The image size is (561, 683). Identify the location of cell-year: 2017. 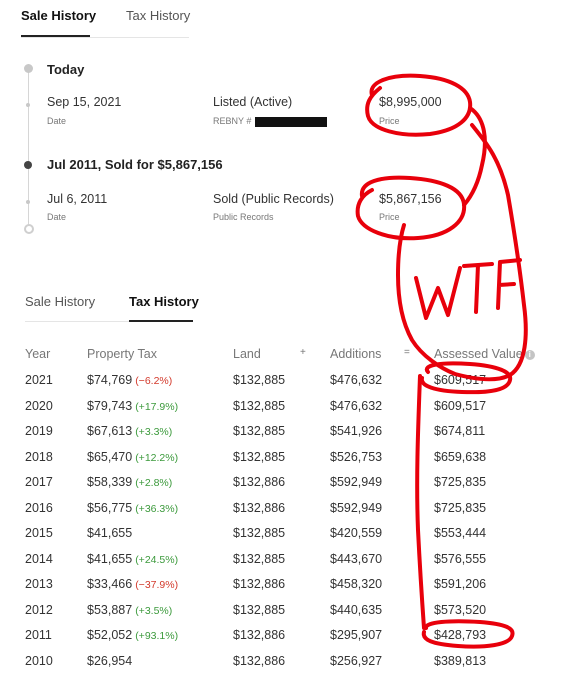
(39, 482).